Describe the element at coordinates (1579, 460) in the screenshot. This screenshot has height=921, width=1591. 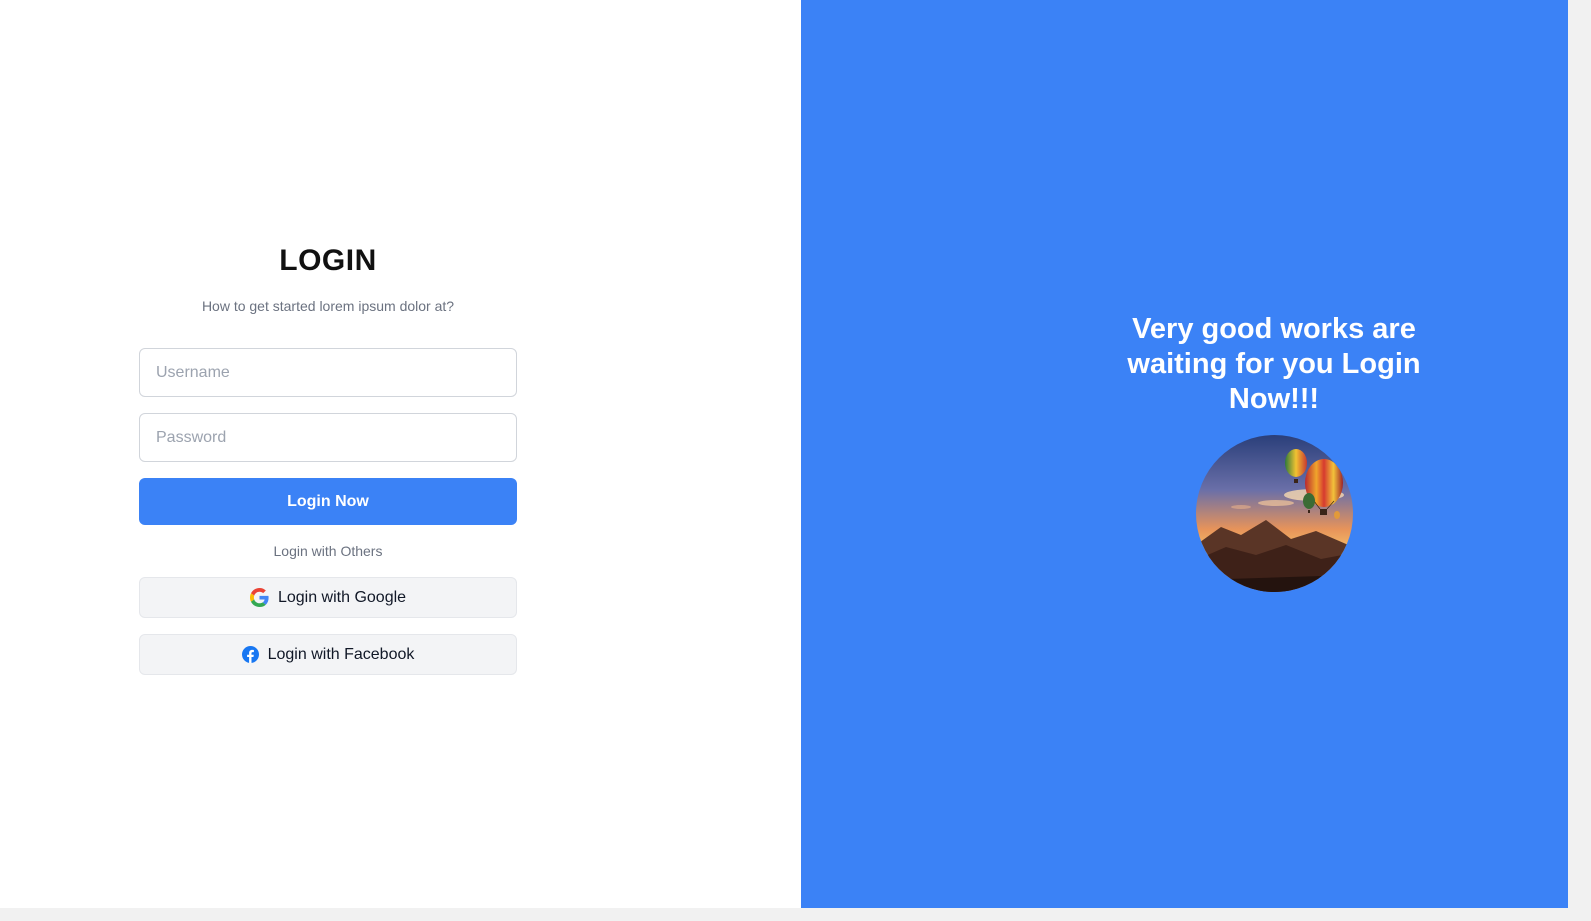
I see `vertical-scrollbar` at that location.